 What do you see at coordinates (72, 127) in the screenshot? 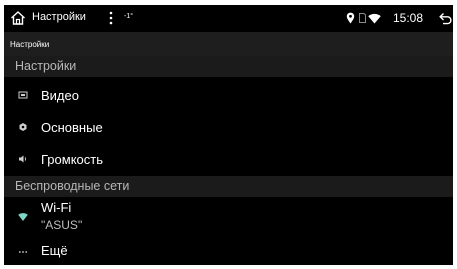
I see `list-item-label: Основные` at bounding box center [72, 127].